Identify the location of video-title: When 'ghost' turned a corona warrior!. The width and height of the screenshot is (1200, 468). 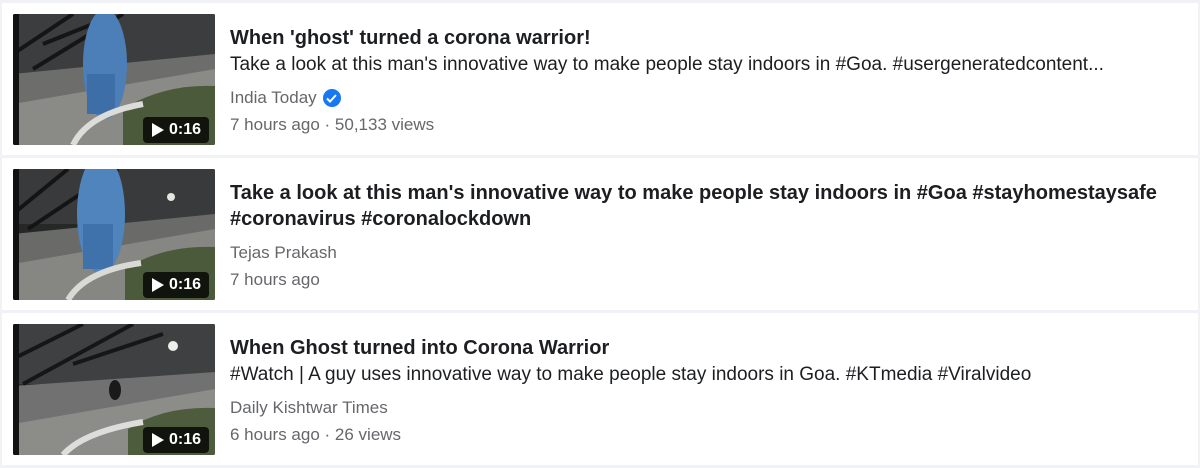
(708, 38).